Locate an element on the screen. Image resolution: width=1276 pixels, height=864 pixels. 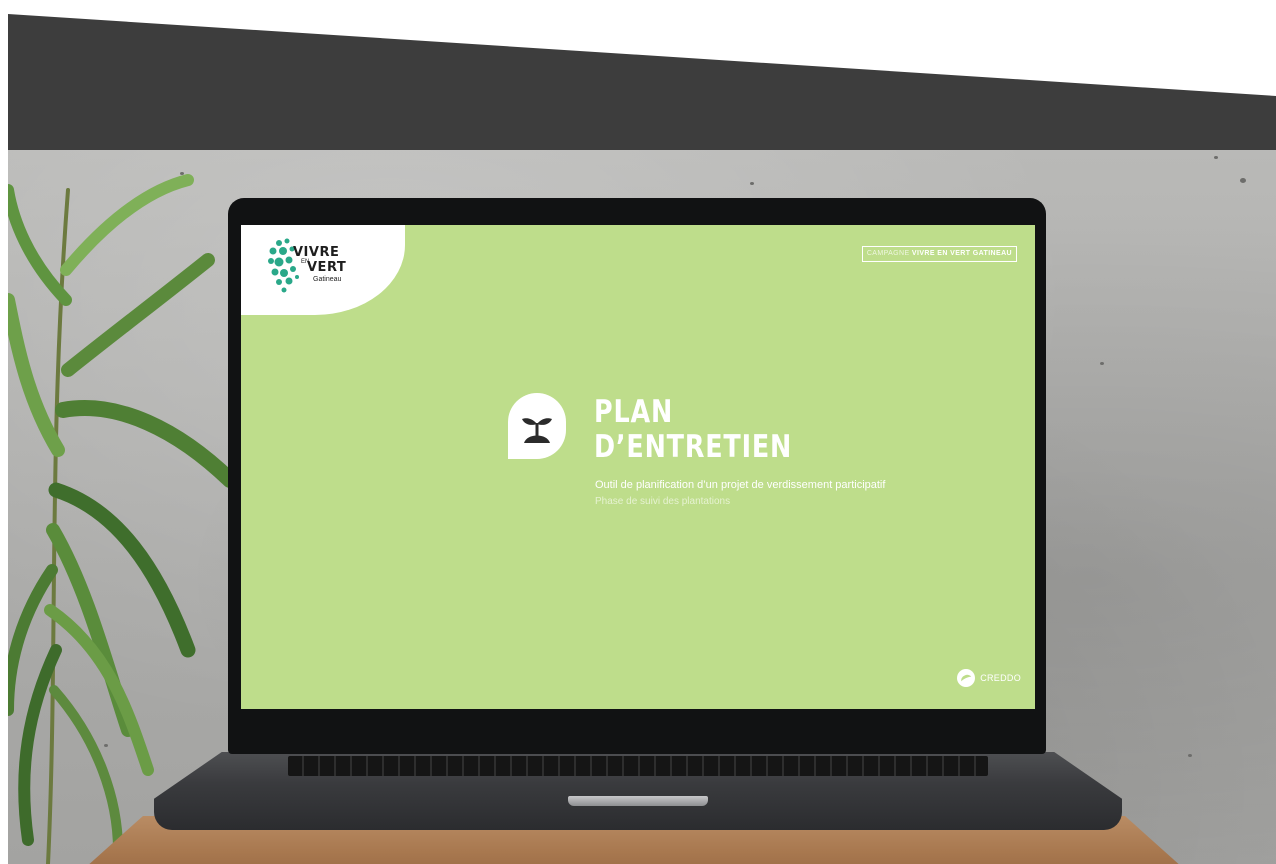
page-title: PLAN D’ENTRETIEN is located at coordinates (693, 430).